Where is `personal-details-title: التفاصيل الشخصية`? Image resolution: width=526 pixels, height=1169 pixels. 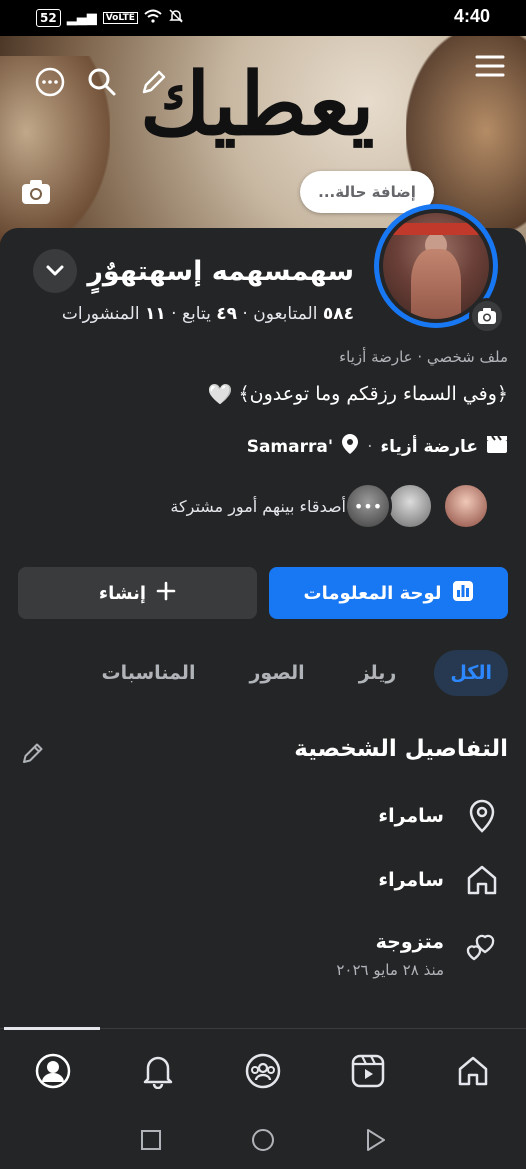 personal-details-title: التفاصيل الشخصية is located at coordinates (401, 749).